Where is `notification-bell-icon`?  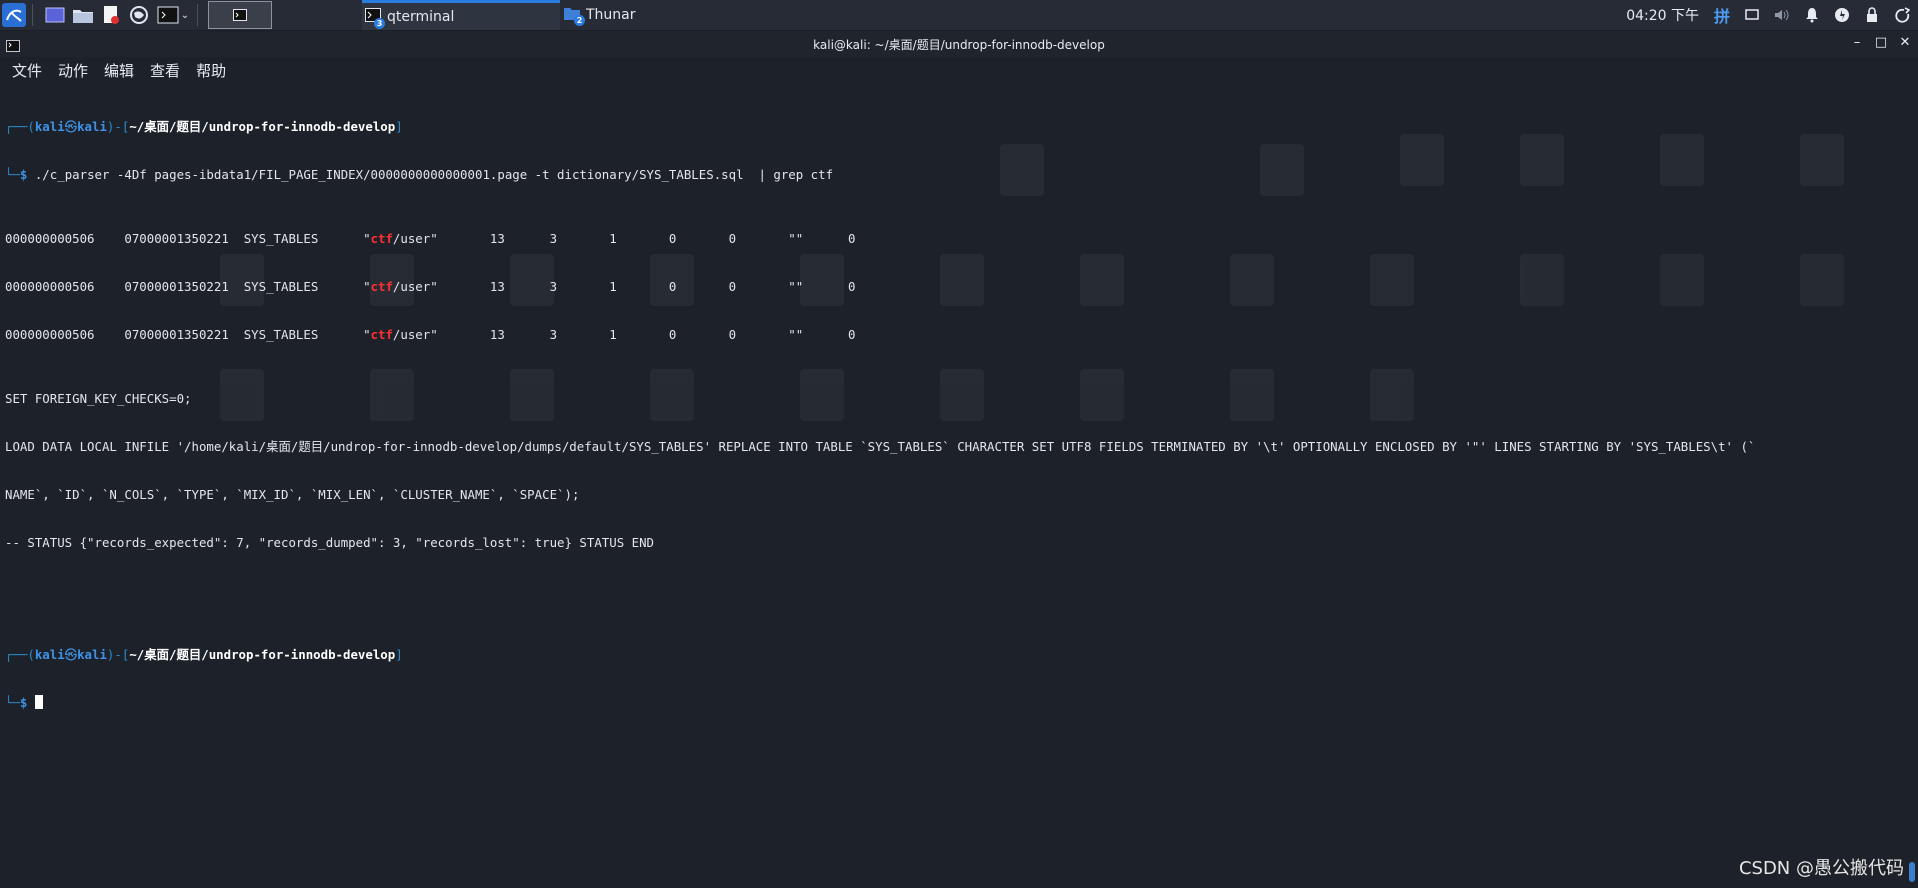
notification-bell-icon is located at coordinates (1812, 15).